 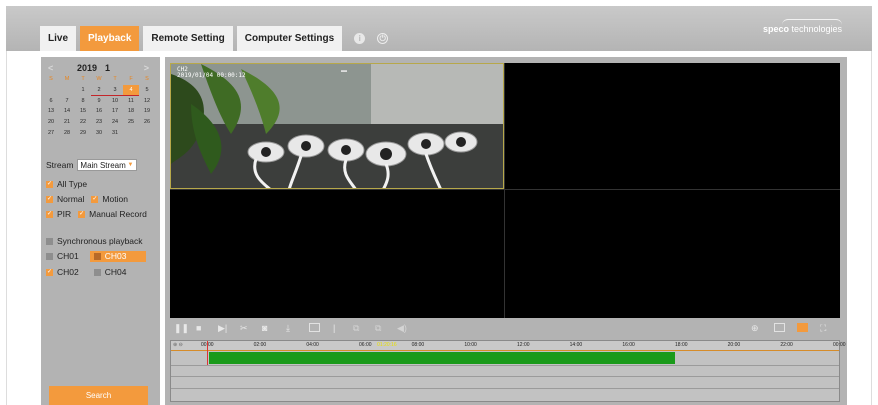 I want to click on calendar-day: 10, so click(x=115, y=101).